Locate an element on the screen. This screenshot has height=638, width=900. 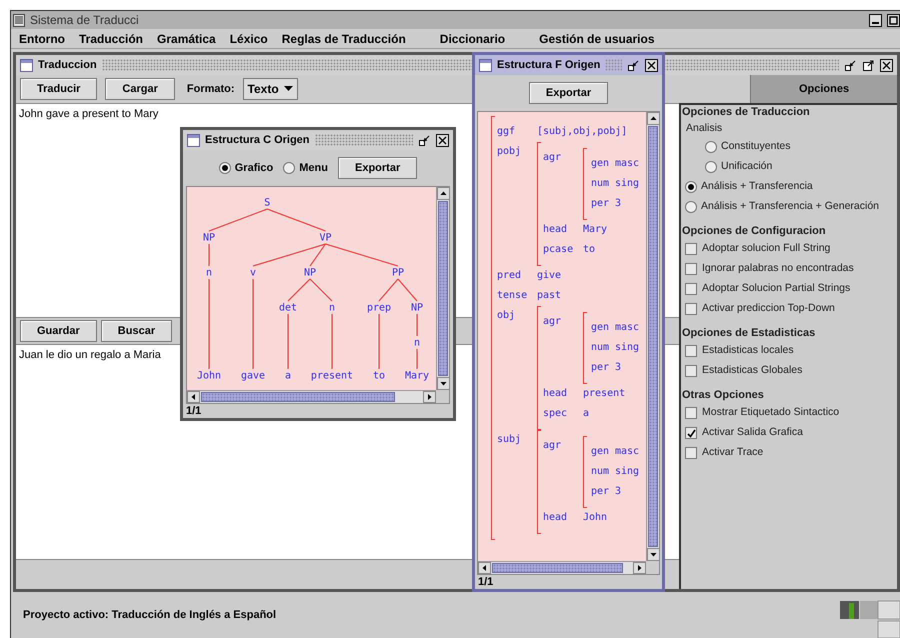
section-heading: Otras Opciones is located at coordinates (723, 395).